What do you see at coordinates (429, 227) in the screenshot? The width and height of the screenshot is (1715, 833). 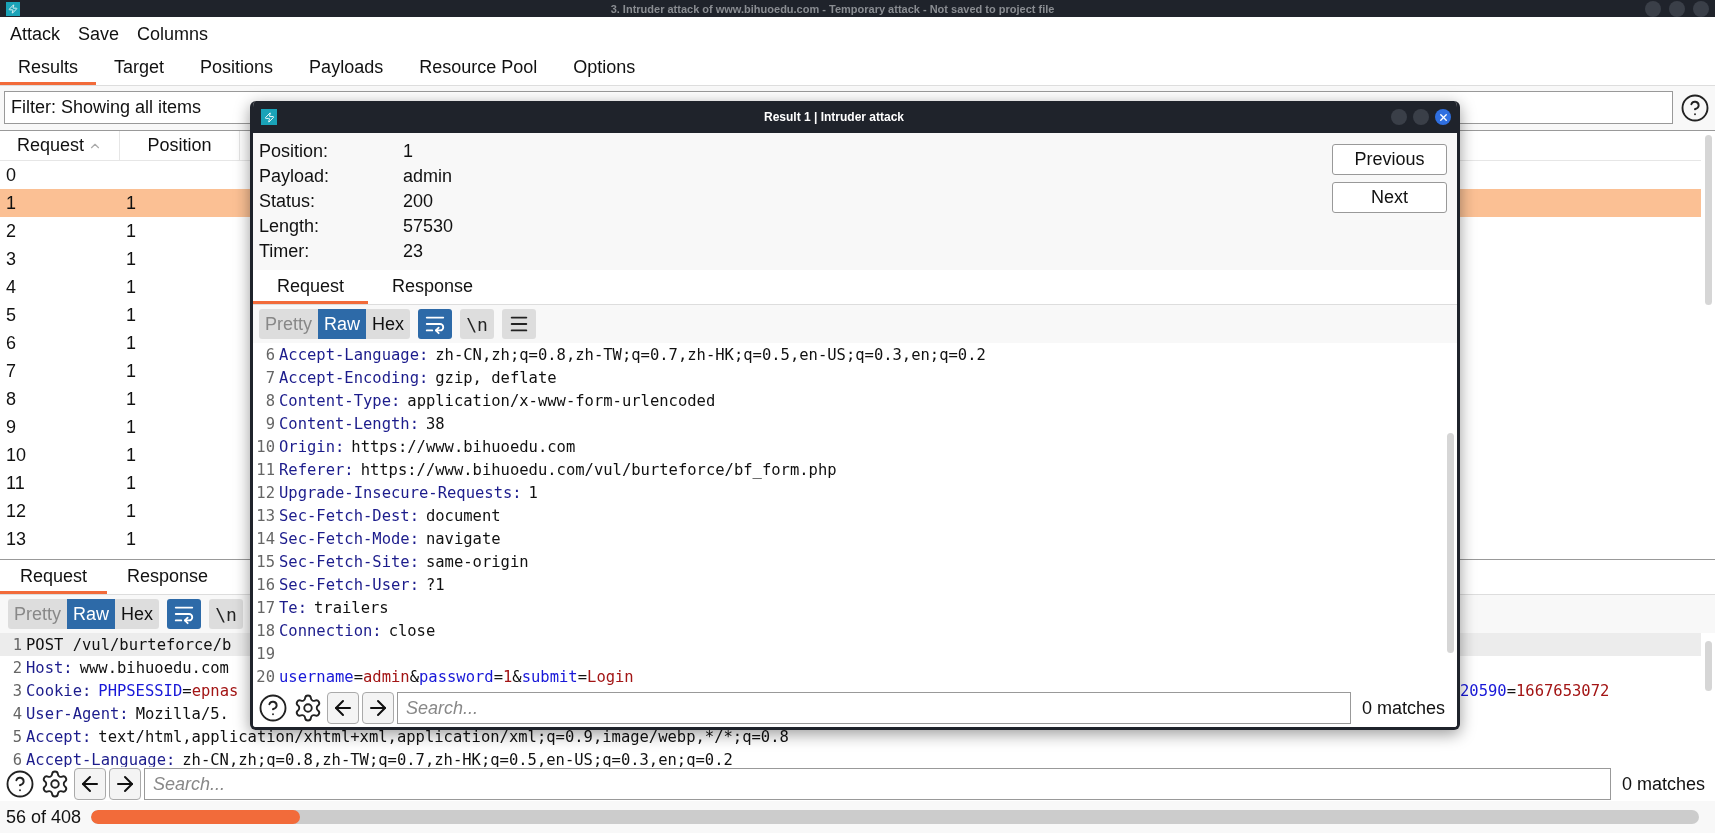 I see `field-value: 57530` at bounding box center [429, 227].